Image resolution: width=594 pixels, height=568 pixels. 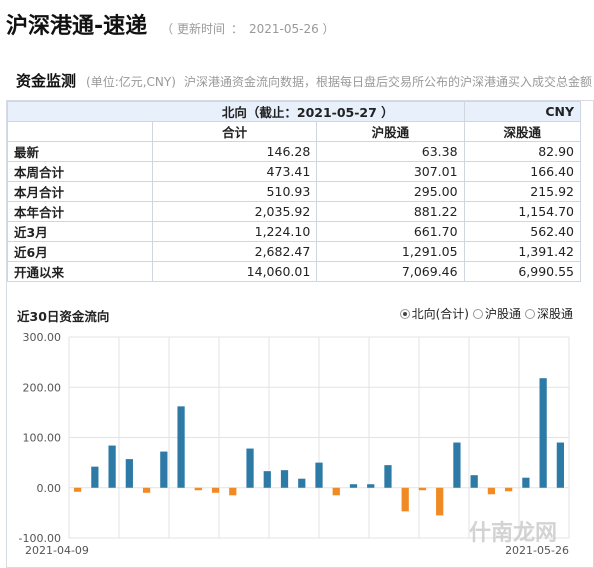 I want to click on section-title: 资金监测, so click(x=46, y=81).